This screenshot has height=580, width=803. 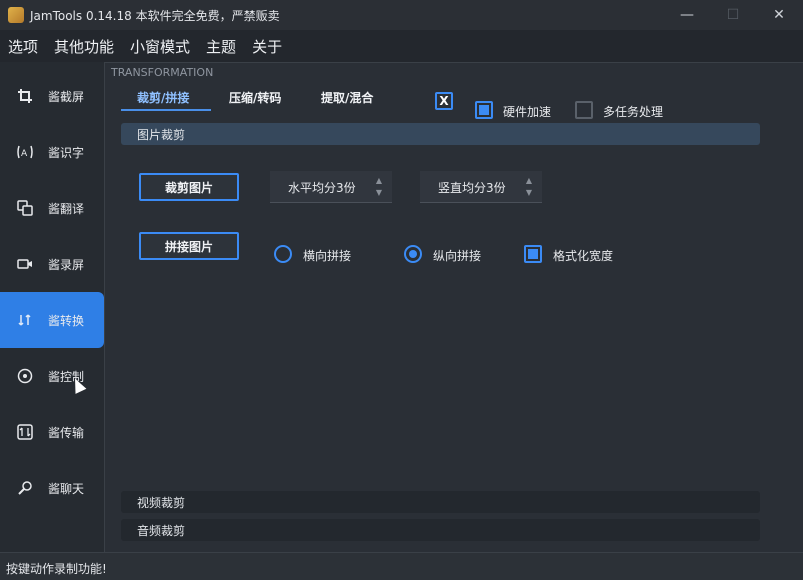 I want to click on transform-icon, so click(x=25, y=320).